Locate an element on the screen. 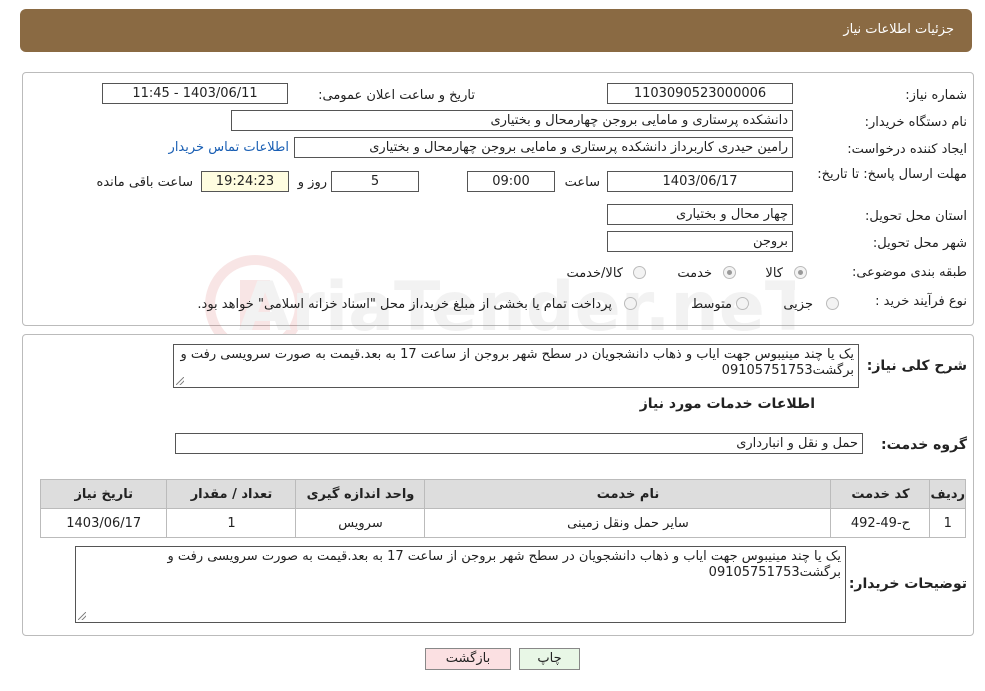  cell-date: 1403/06/17 is located at coordinates (103, 523).